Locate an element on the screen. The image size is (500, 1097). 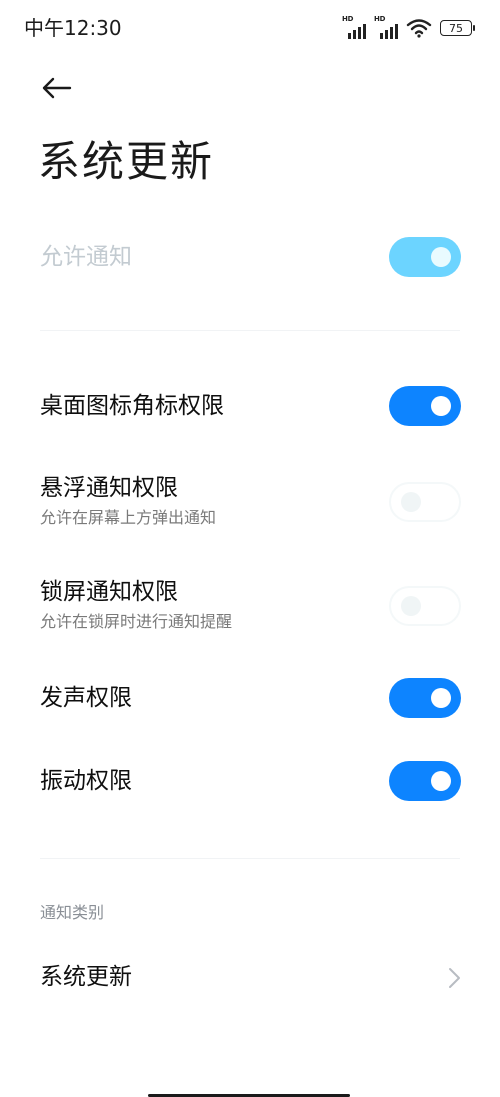
vibration-permission-label: 振动权限 is located at coordinates (86, 781).